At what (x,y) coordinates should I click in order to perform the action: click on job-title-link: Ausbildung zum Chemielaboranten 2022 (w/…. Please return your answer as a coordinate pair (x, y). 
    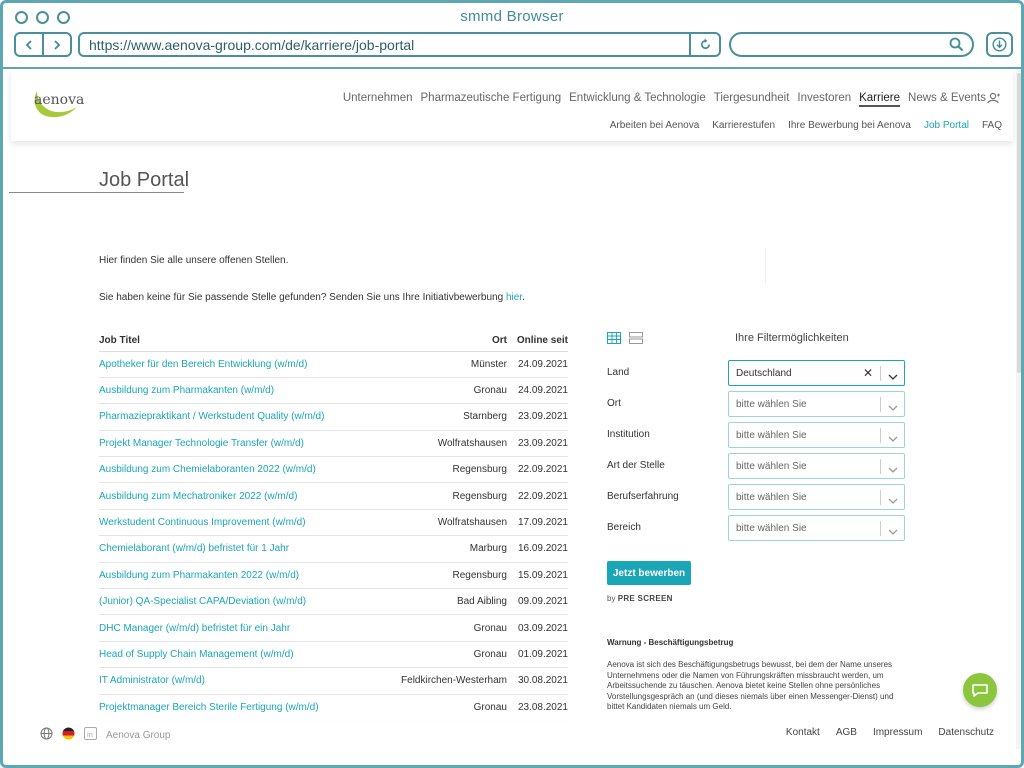
    Looking at the image, I should click on (237, 470).